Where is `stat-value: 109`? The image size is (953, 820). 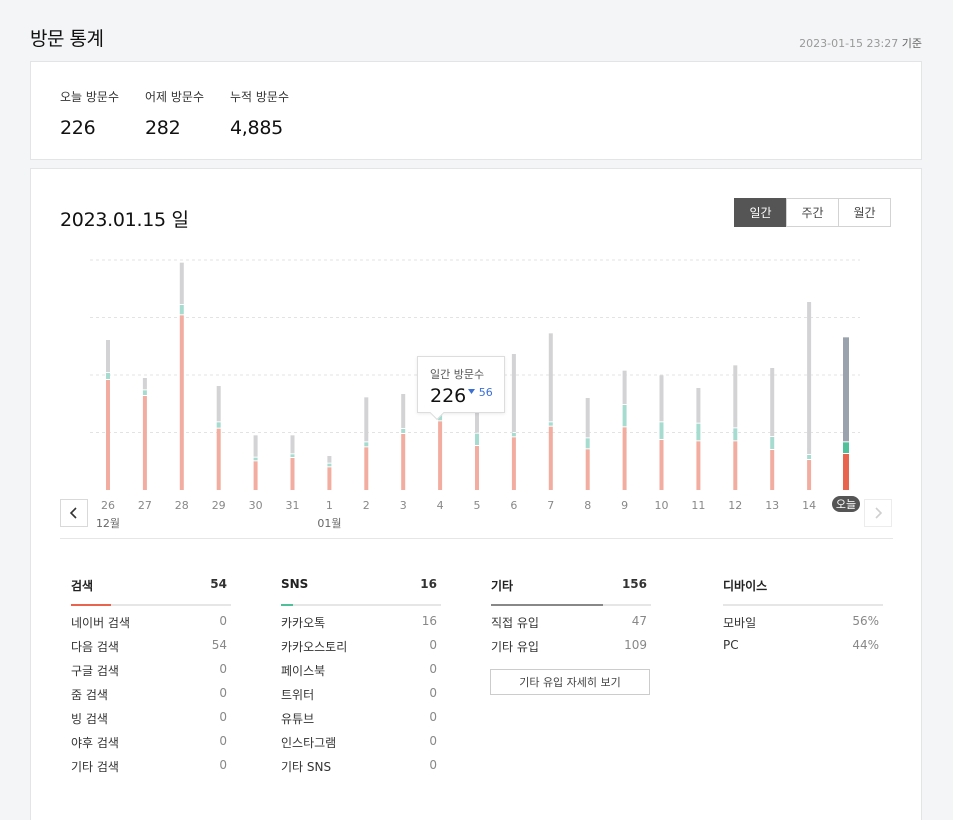 stat-value: 109 is located at coordinates (635, 645).